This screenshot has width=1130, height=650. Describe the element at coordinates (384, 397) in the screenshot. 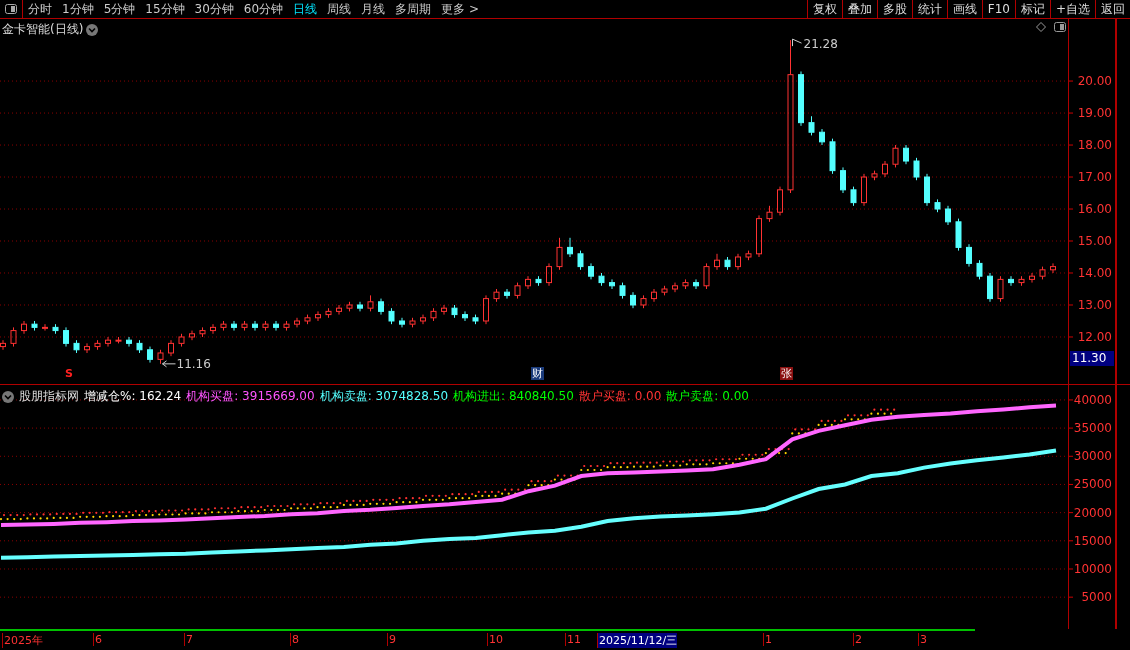

I see `legend-value: 机构卖盘: 3074828.50` at that location.